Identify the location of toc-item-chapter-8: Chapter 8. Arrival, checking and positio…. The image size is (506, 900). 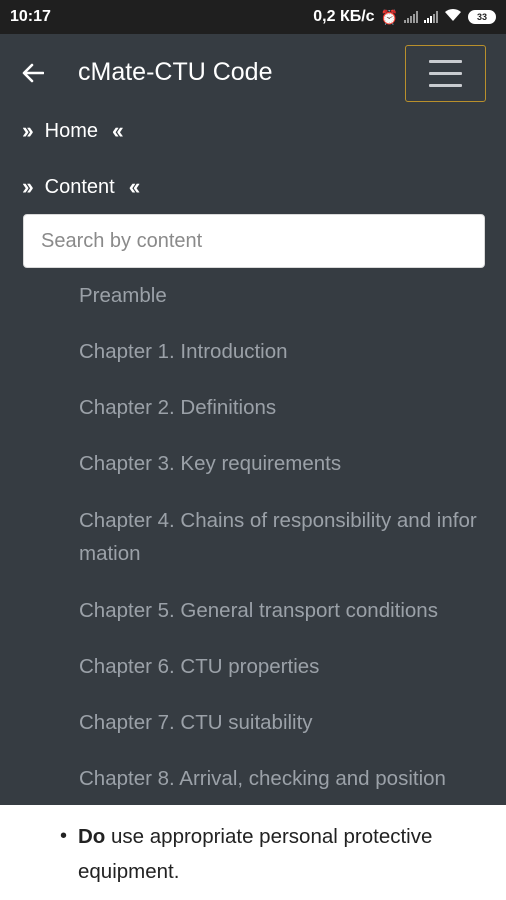
(284, 778).